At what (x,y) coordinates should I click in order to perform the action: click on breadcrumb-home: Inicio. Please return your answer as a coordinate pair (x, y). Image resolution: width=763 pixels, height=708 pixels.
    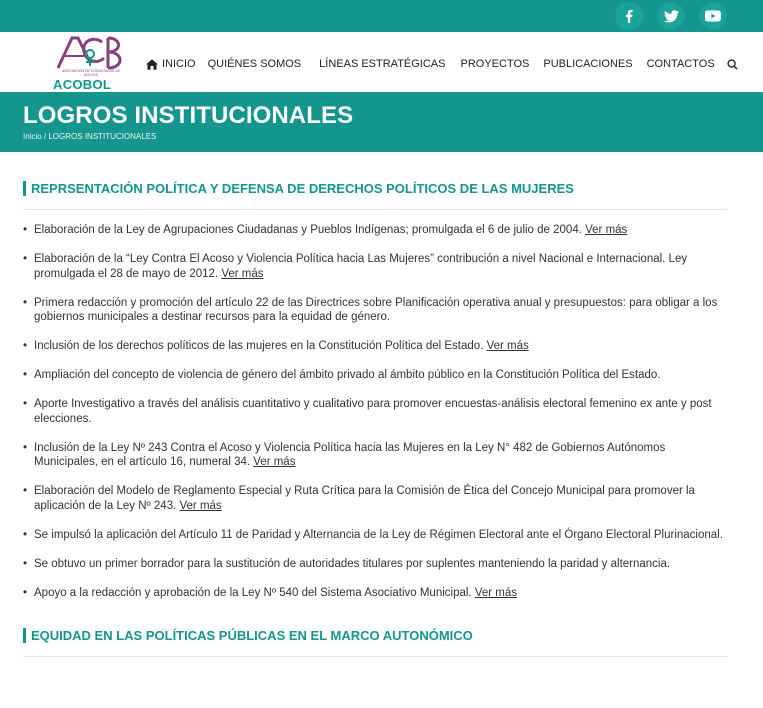
    Looking at the image, I should click on (32, 136).